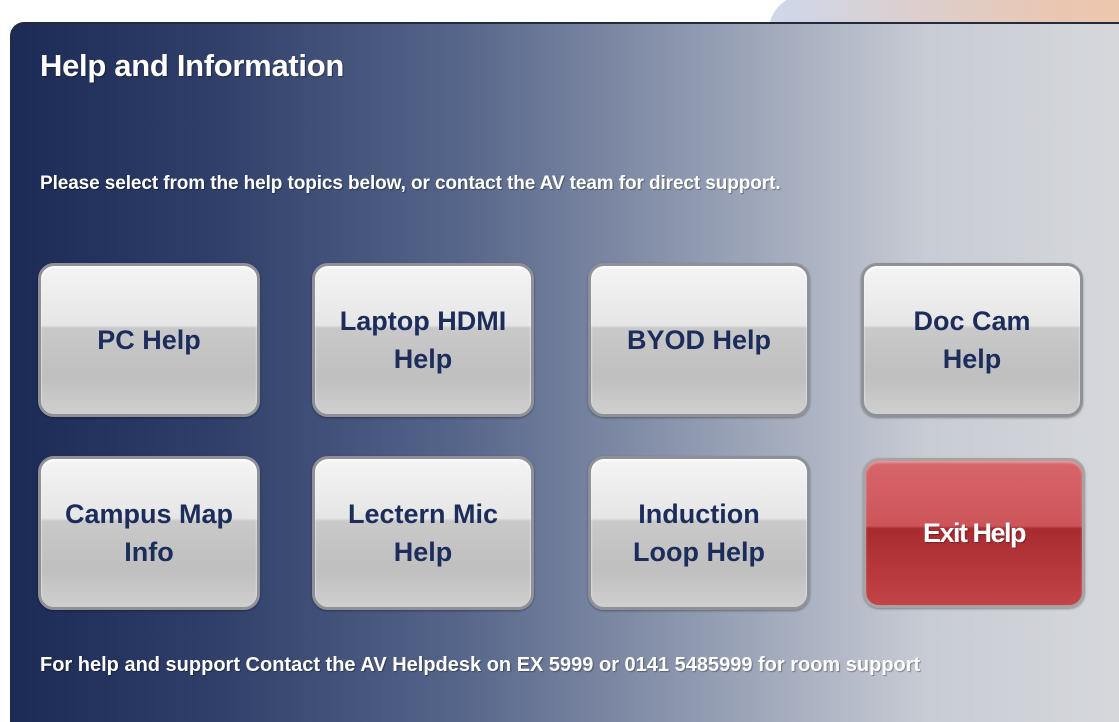  I want to click on campus-map-info-button: Campus Map Info, so click(149, 533).